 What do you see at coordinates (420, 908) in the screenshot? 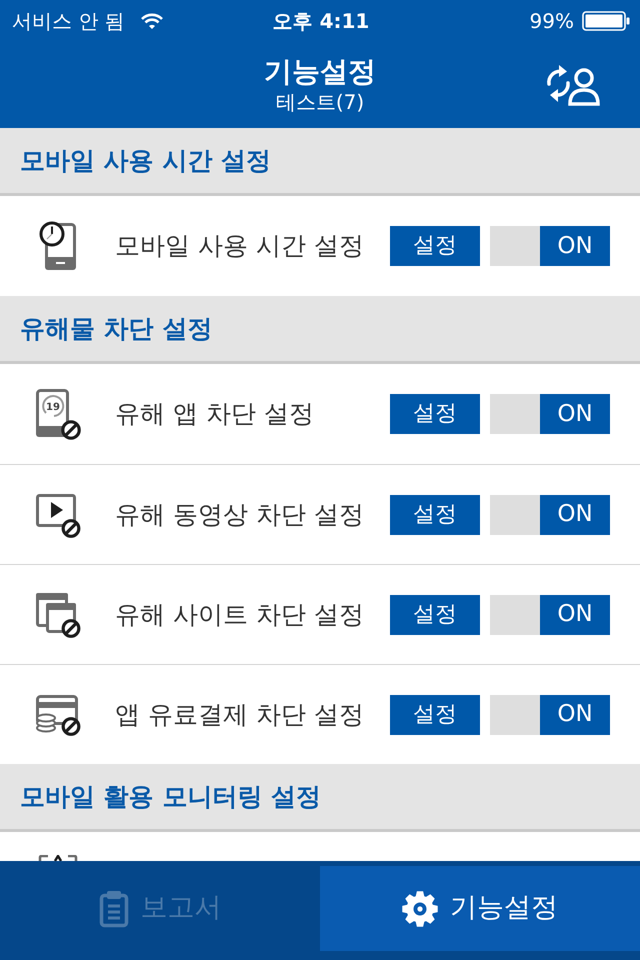
I see `gear-icon` at bounding box center [420, 908].